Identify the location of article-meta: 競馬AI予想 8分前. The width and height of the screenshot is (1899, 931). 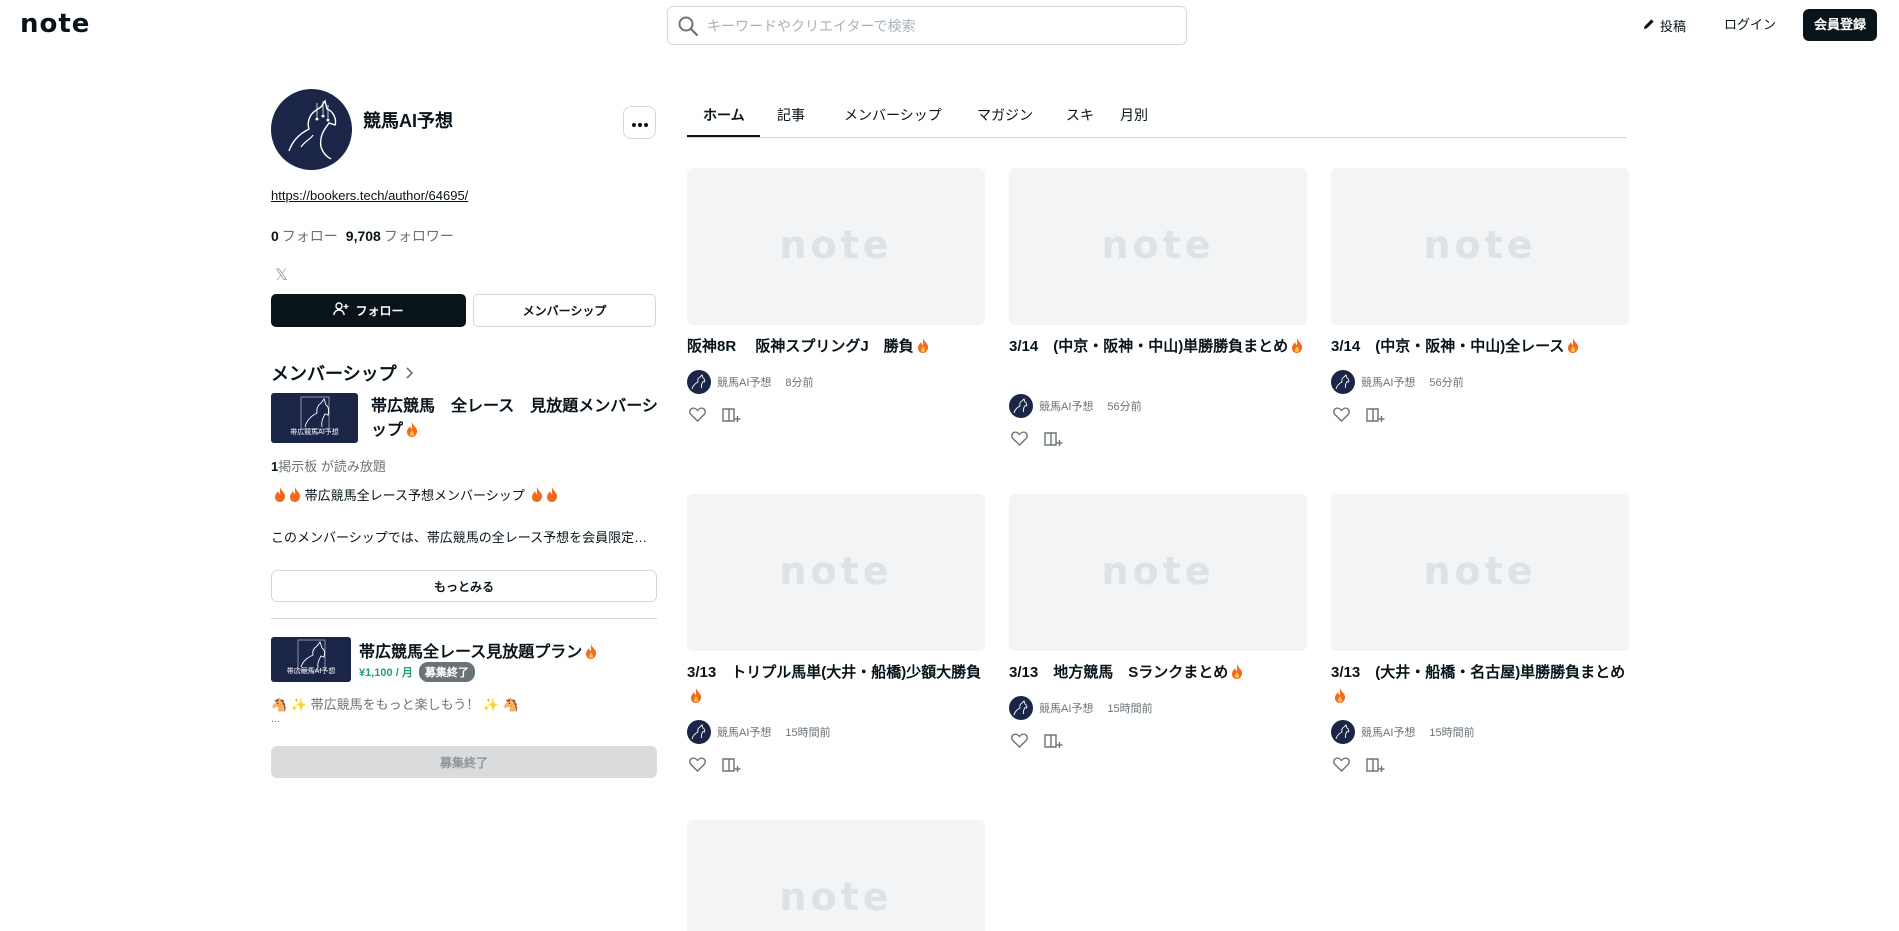
(750, 382).